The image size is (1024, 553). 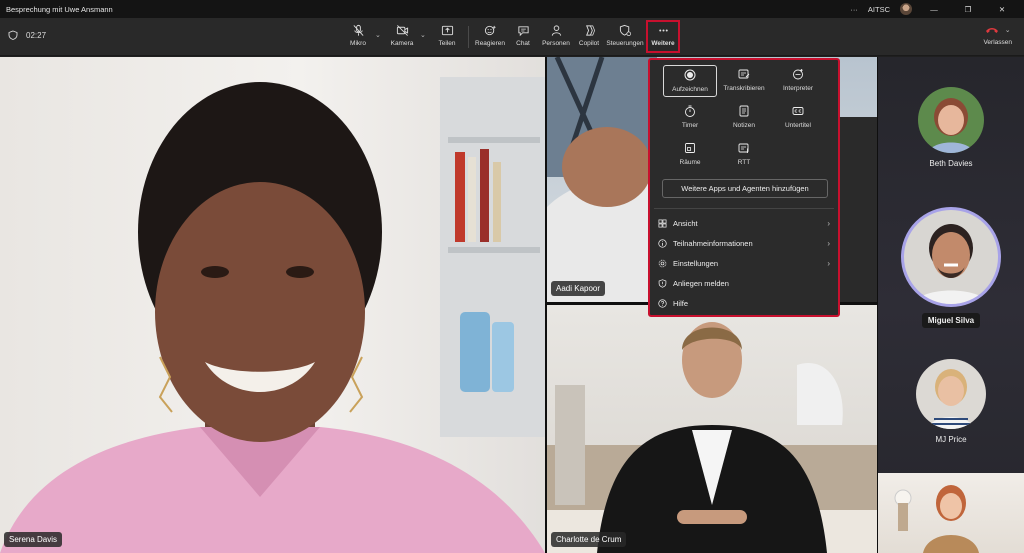 I want to click on people-button: Personen, so click(x=556, y=37).